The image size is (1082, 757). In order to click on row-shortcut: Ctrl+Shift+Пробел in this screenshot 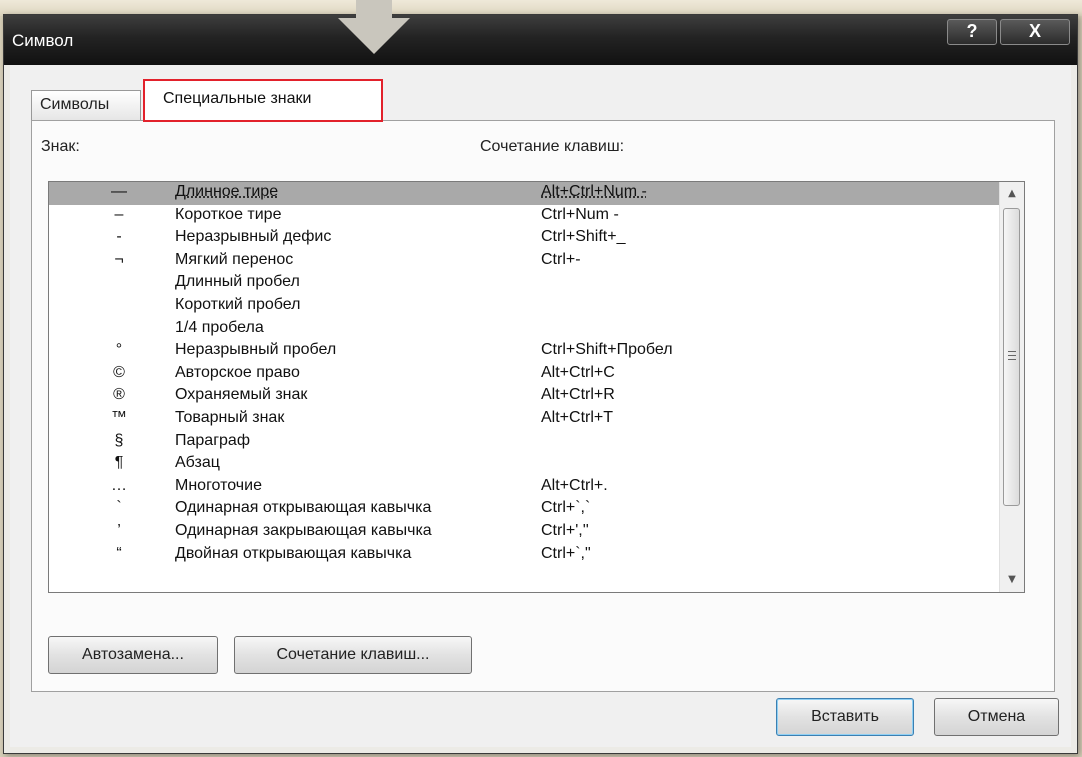, I will do `click(607, 350)`.